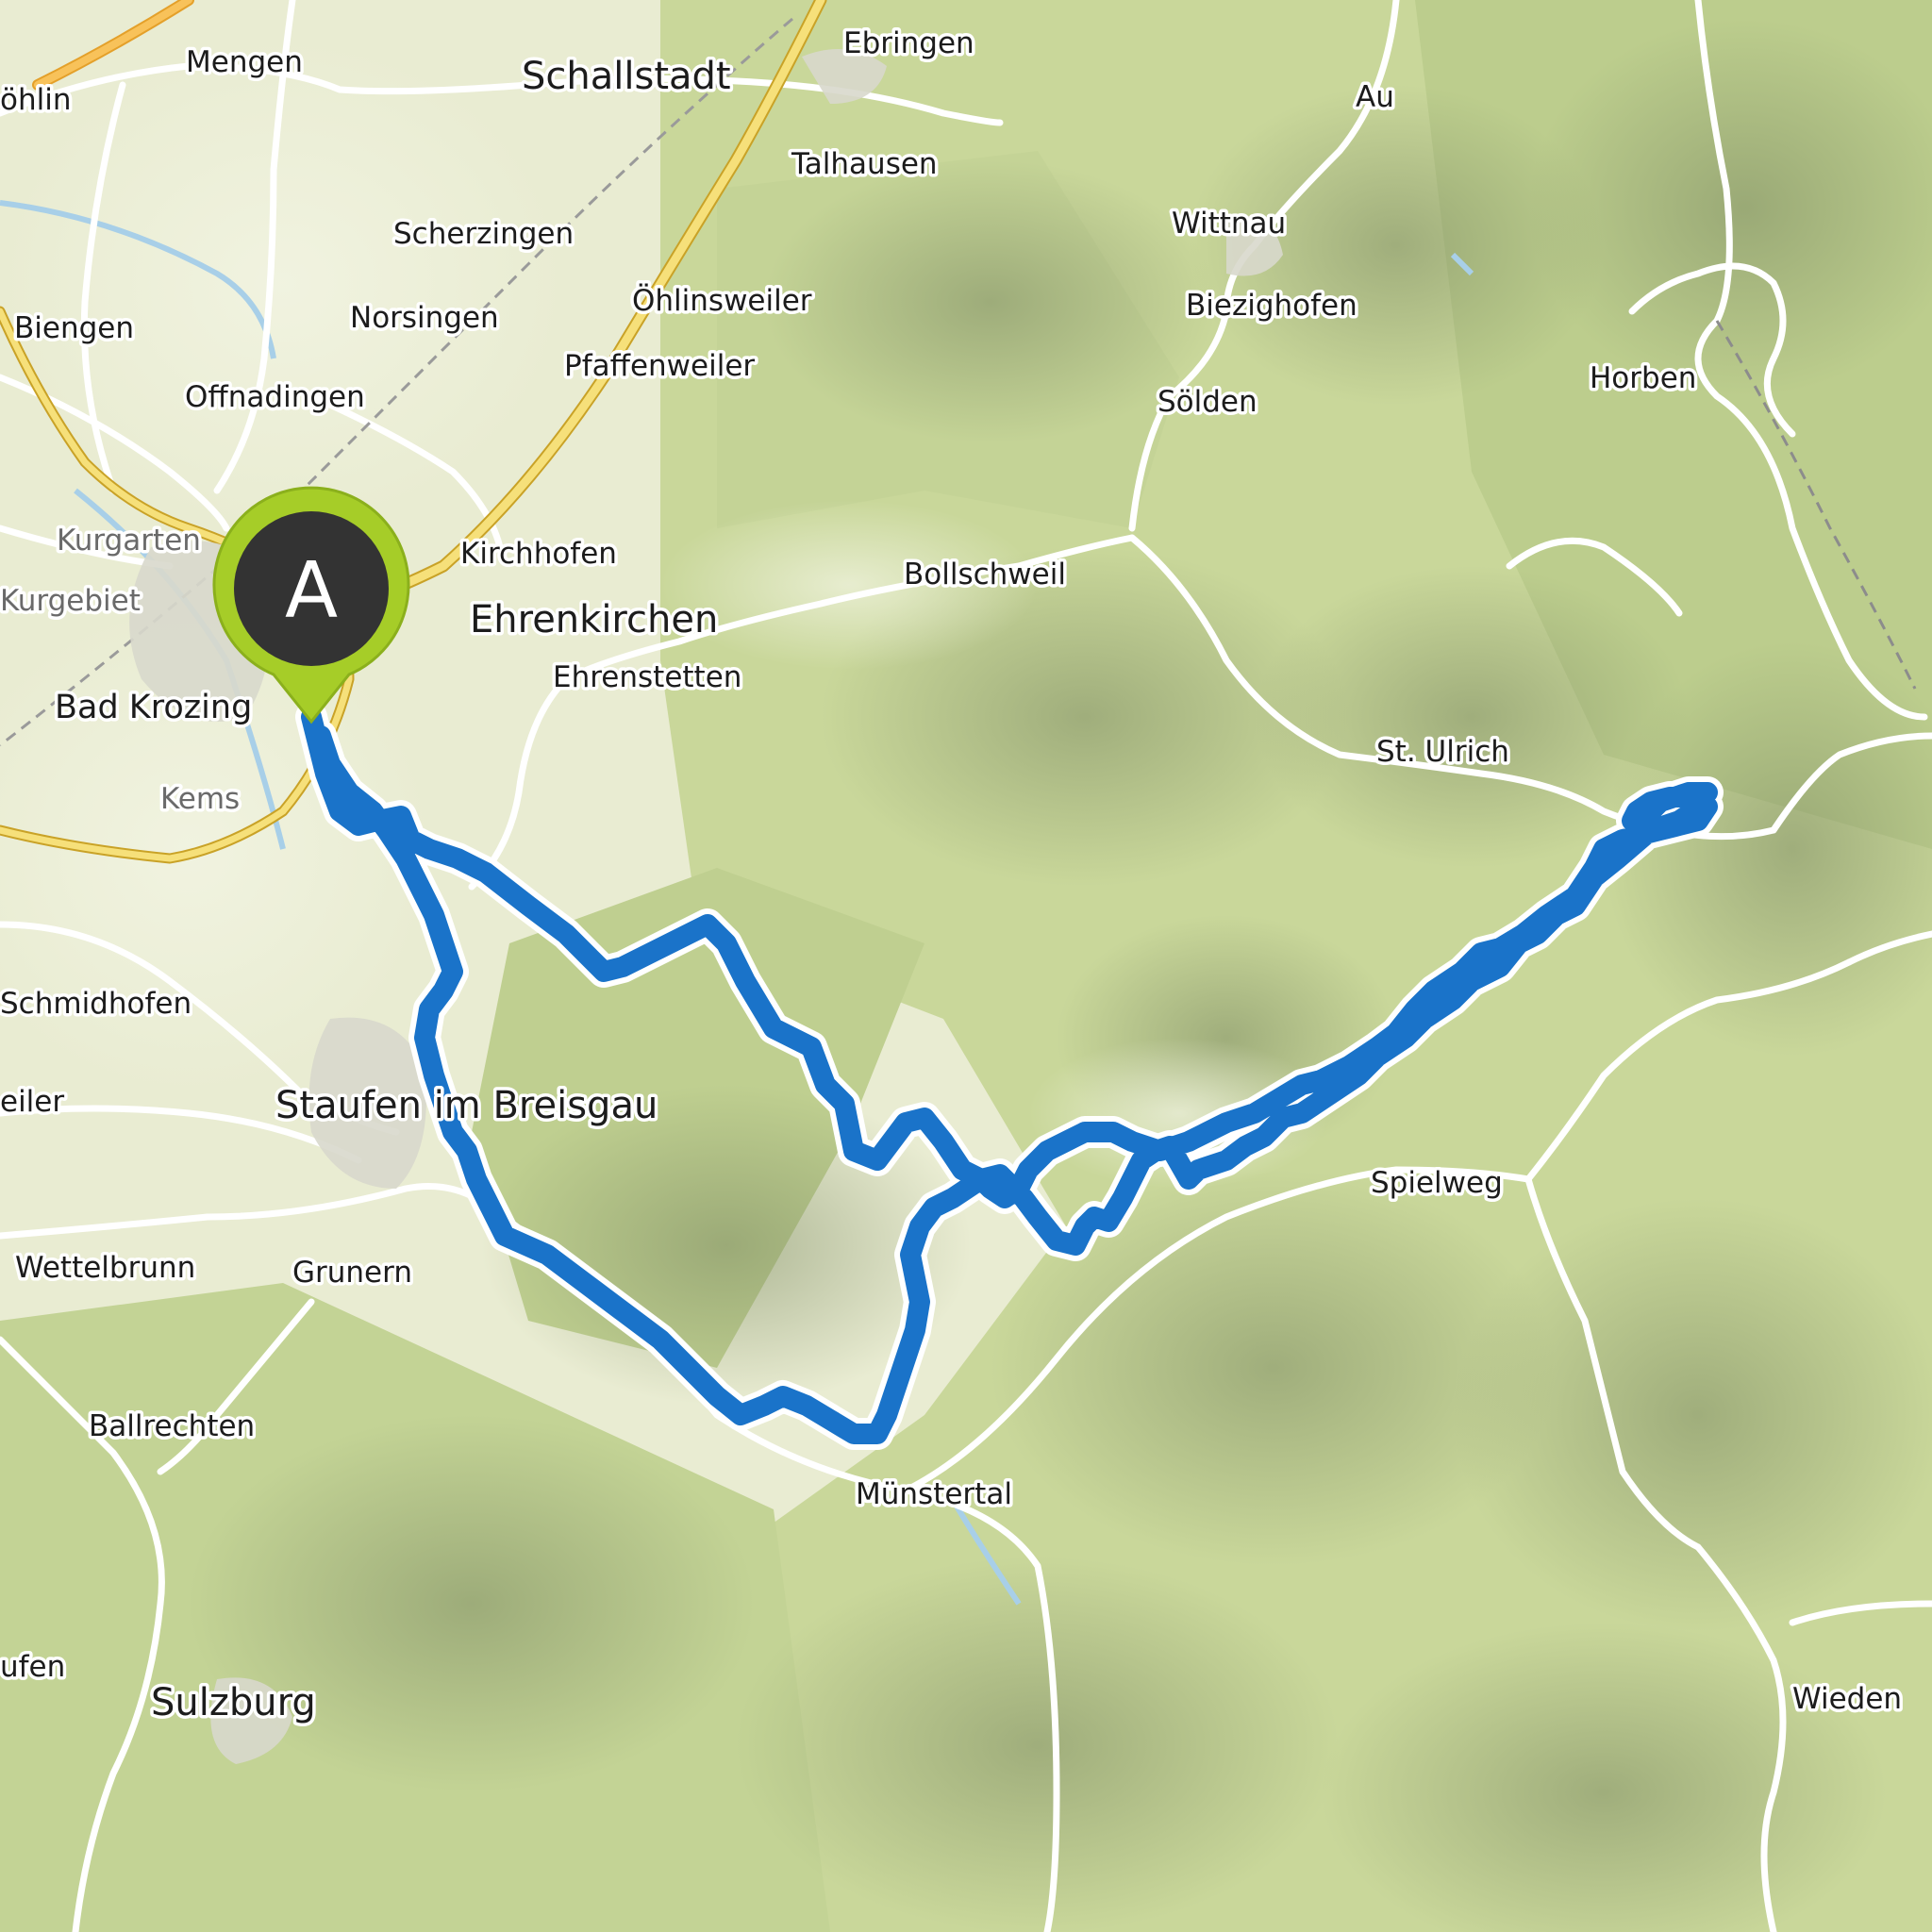 The width and height of the screenshot is (1932, 1932). Describe the element at coordinates (909, 43) in the screenshot. I see `place-label-ebringen: Ebringen` at that location.